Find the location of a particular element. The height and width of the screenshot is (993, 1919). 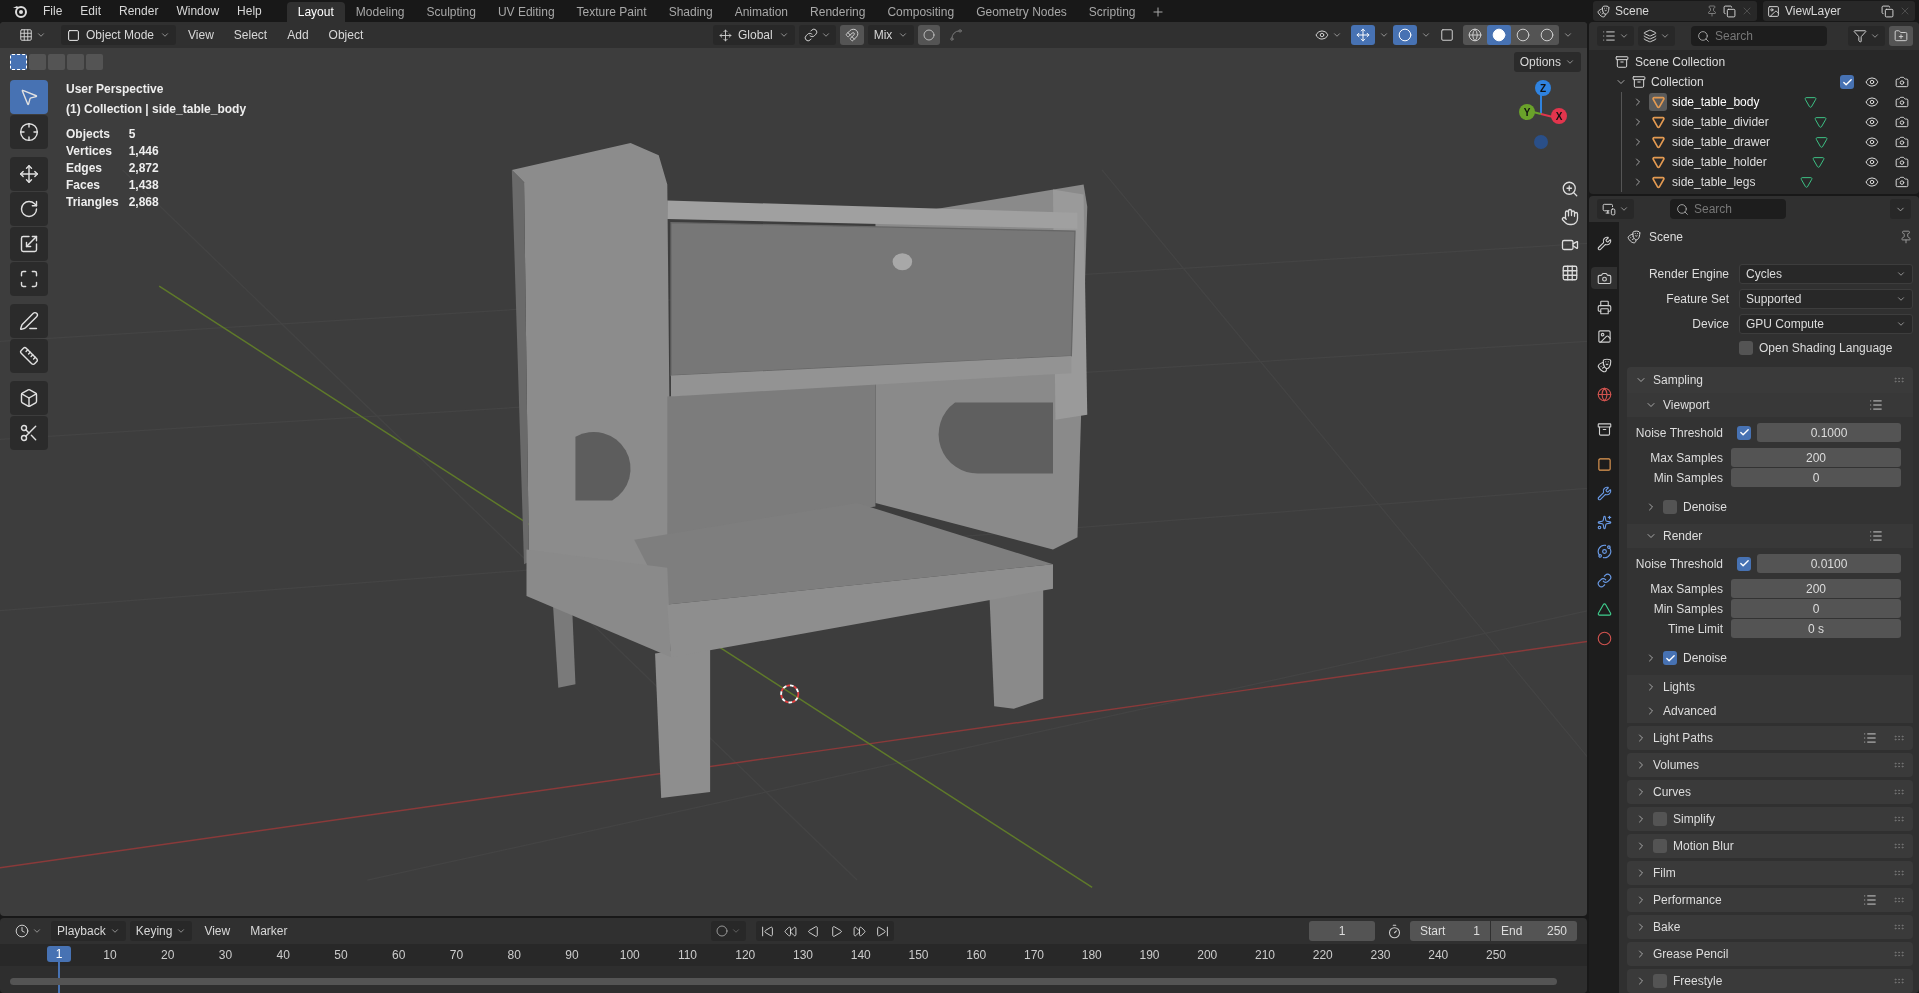

outliner-item: Scene Collection is located at coordinates (1680, 62).